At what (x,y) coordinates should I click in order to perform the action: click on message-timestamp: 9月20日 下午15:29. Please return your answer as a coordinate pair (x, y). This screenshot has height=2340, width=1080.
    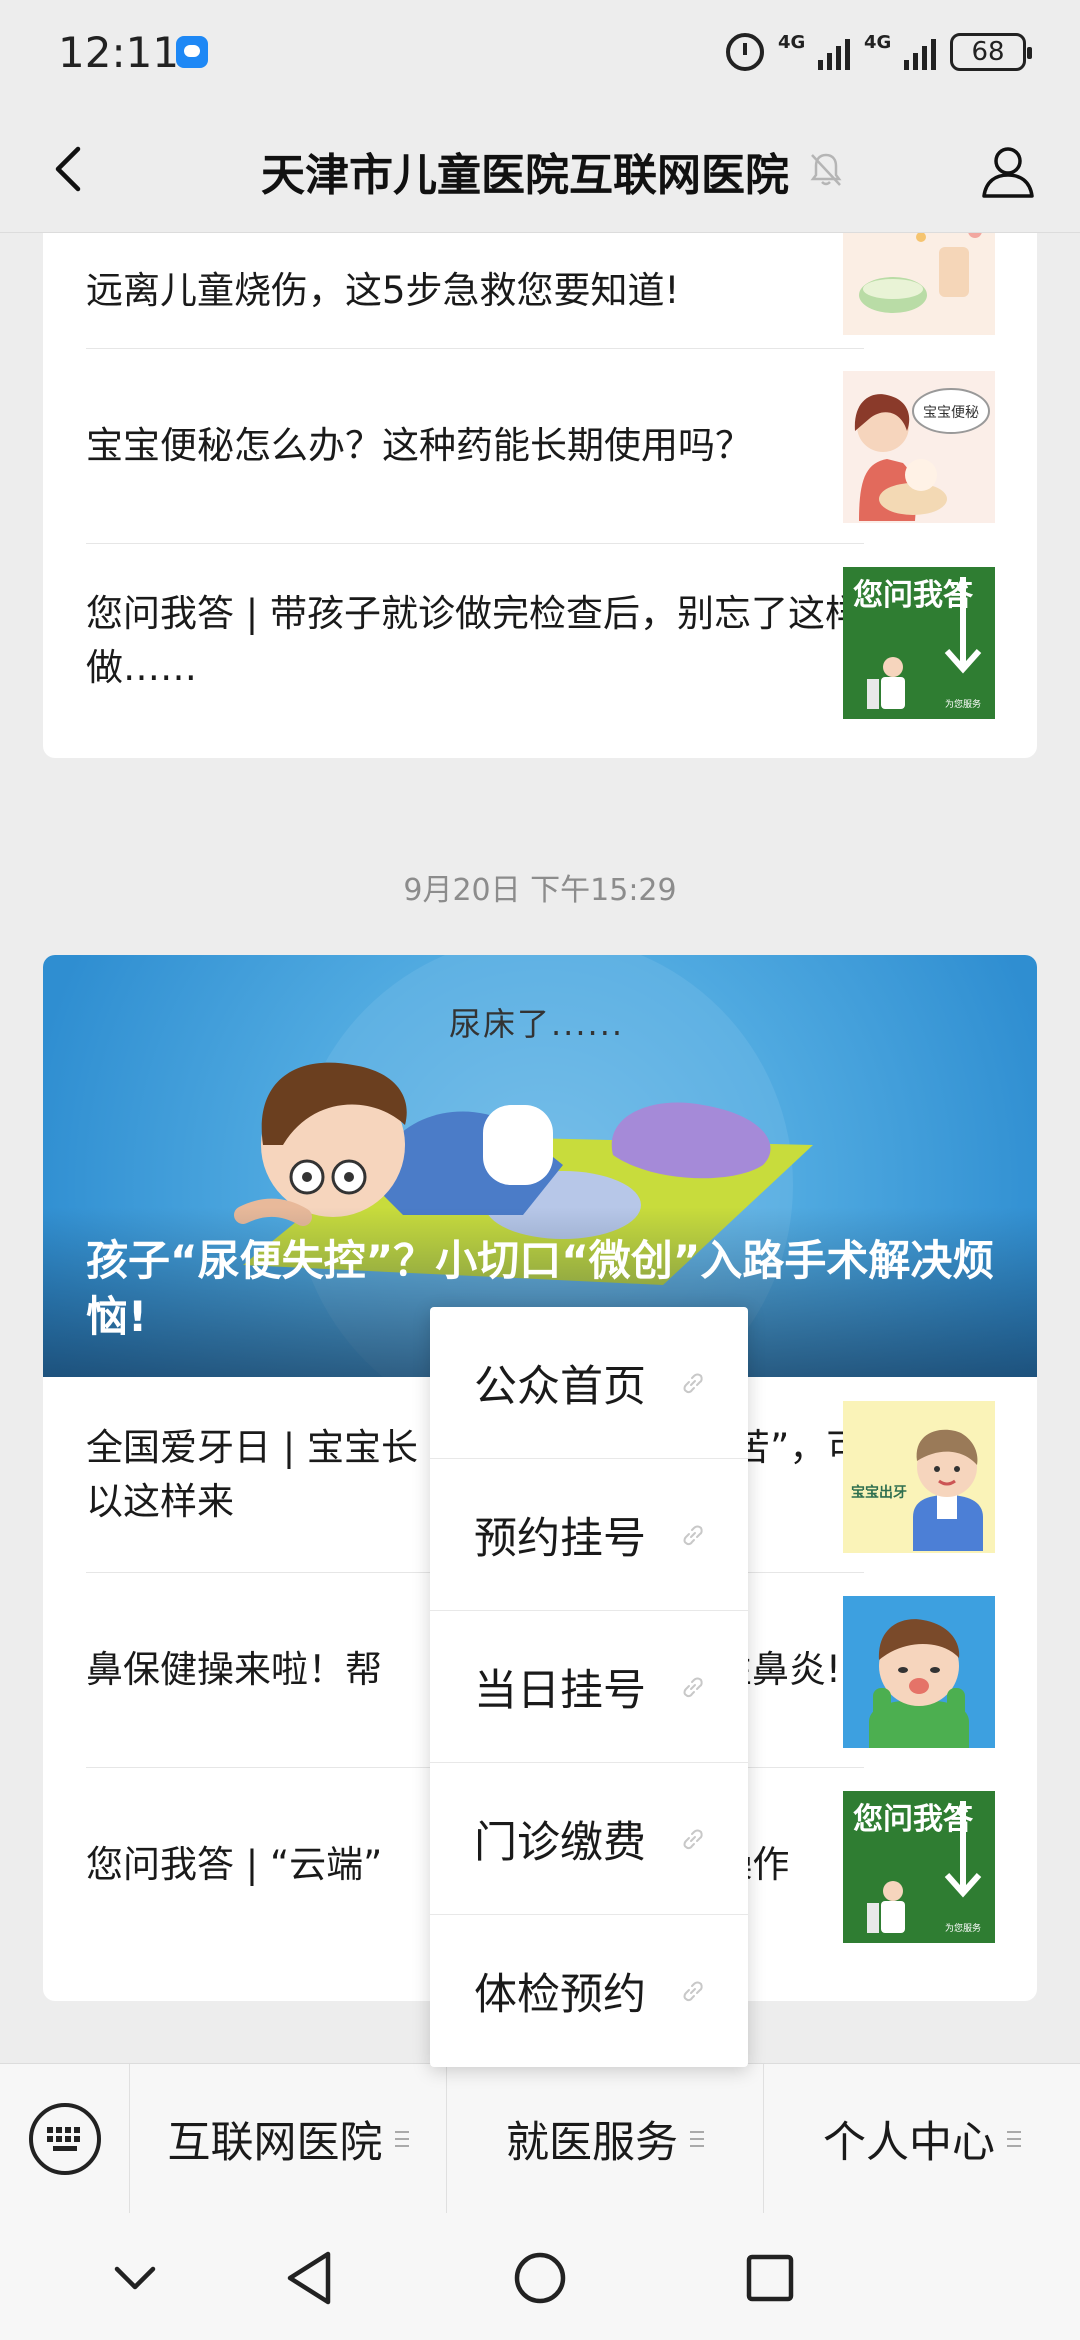
    Looking at the image, I should click on (540, 890).